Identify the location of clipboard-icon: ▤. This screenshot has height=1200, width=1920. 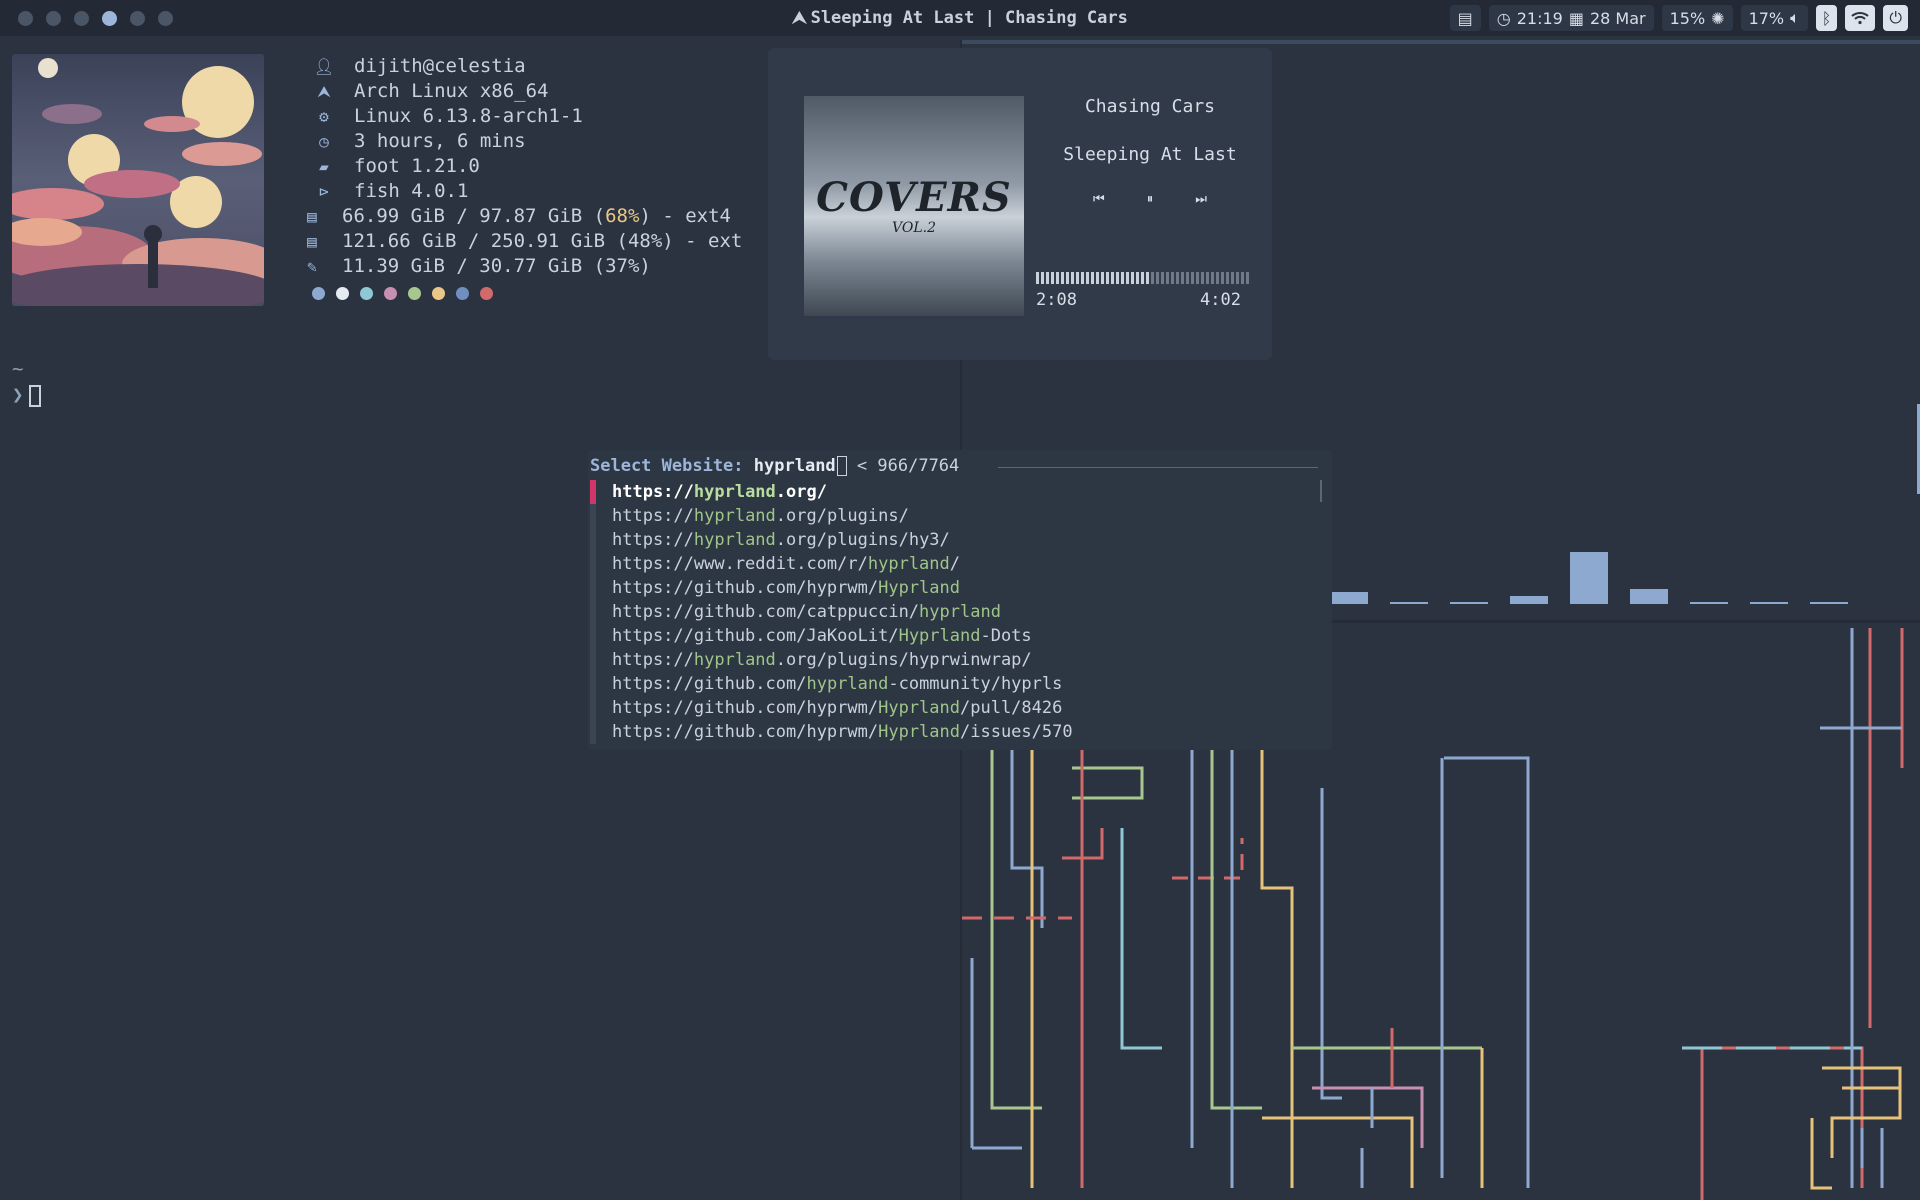
(1465, 18).